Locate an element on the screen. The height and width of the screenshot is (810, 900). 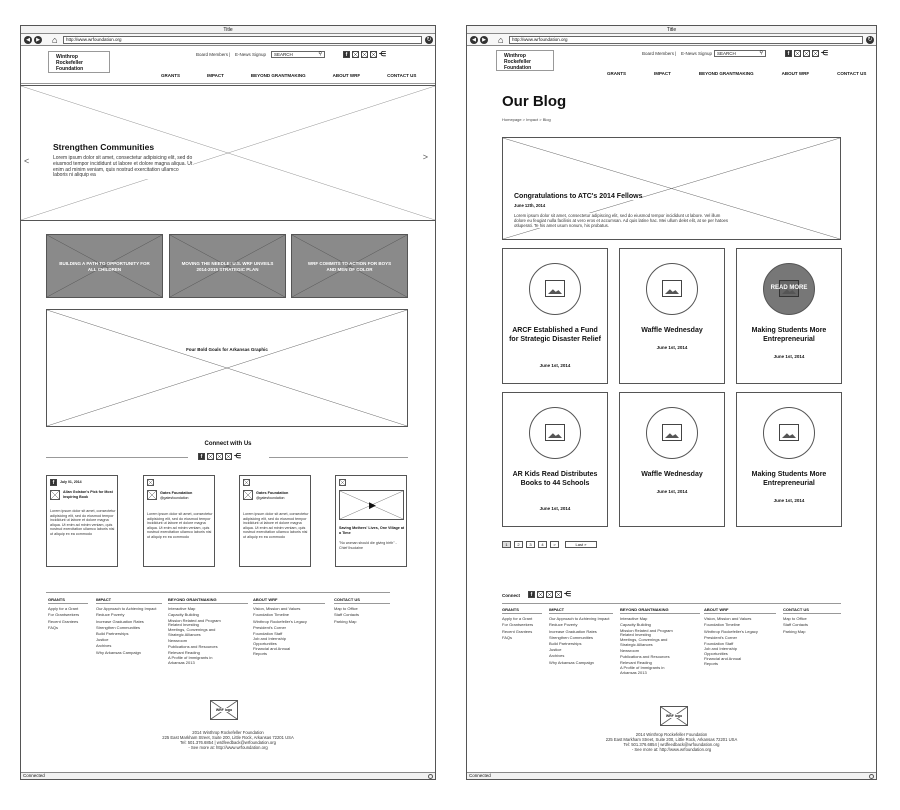
carousel-next-icon: > is located at coordinates (425, 157).